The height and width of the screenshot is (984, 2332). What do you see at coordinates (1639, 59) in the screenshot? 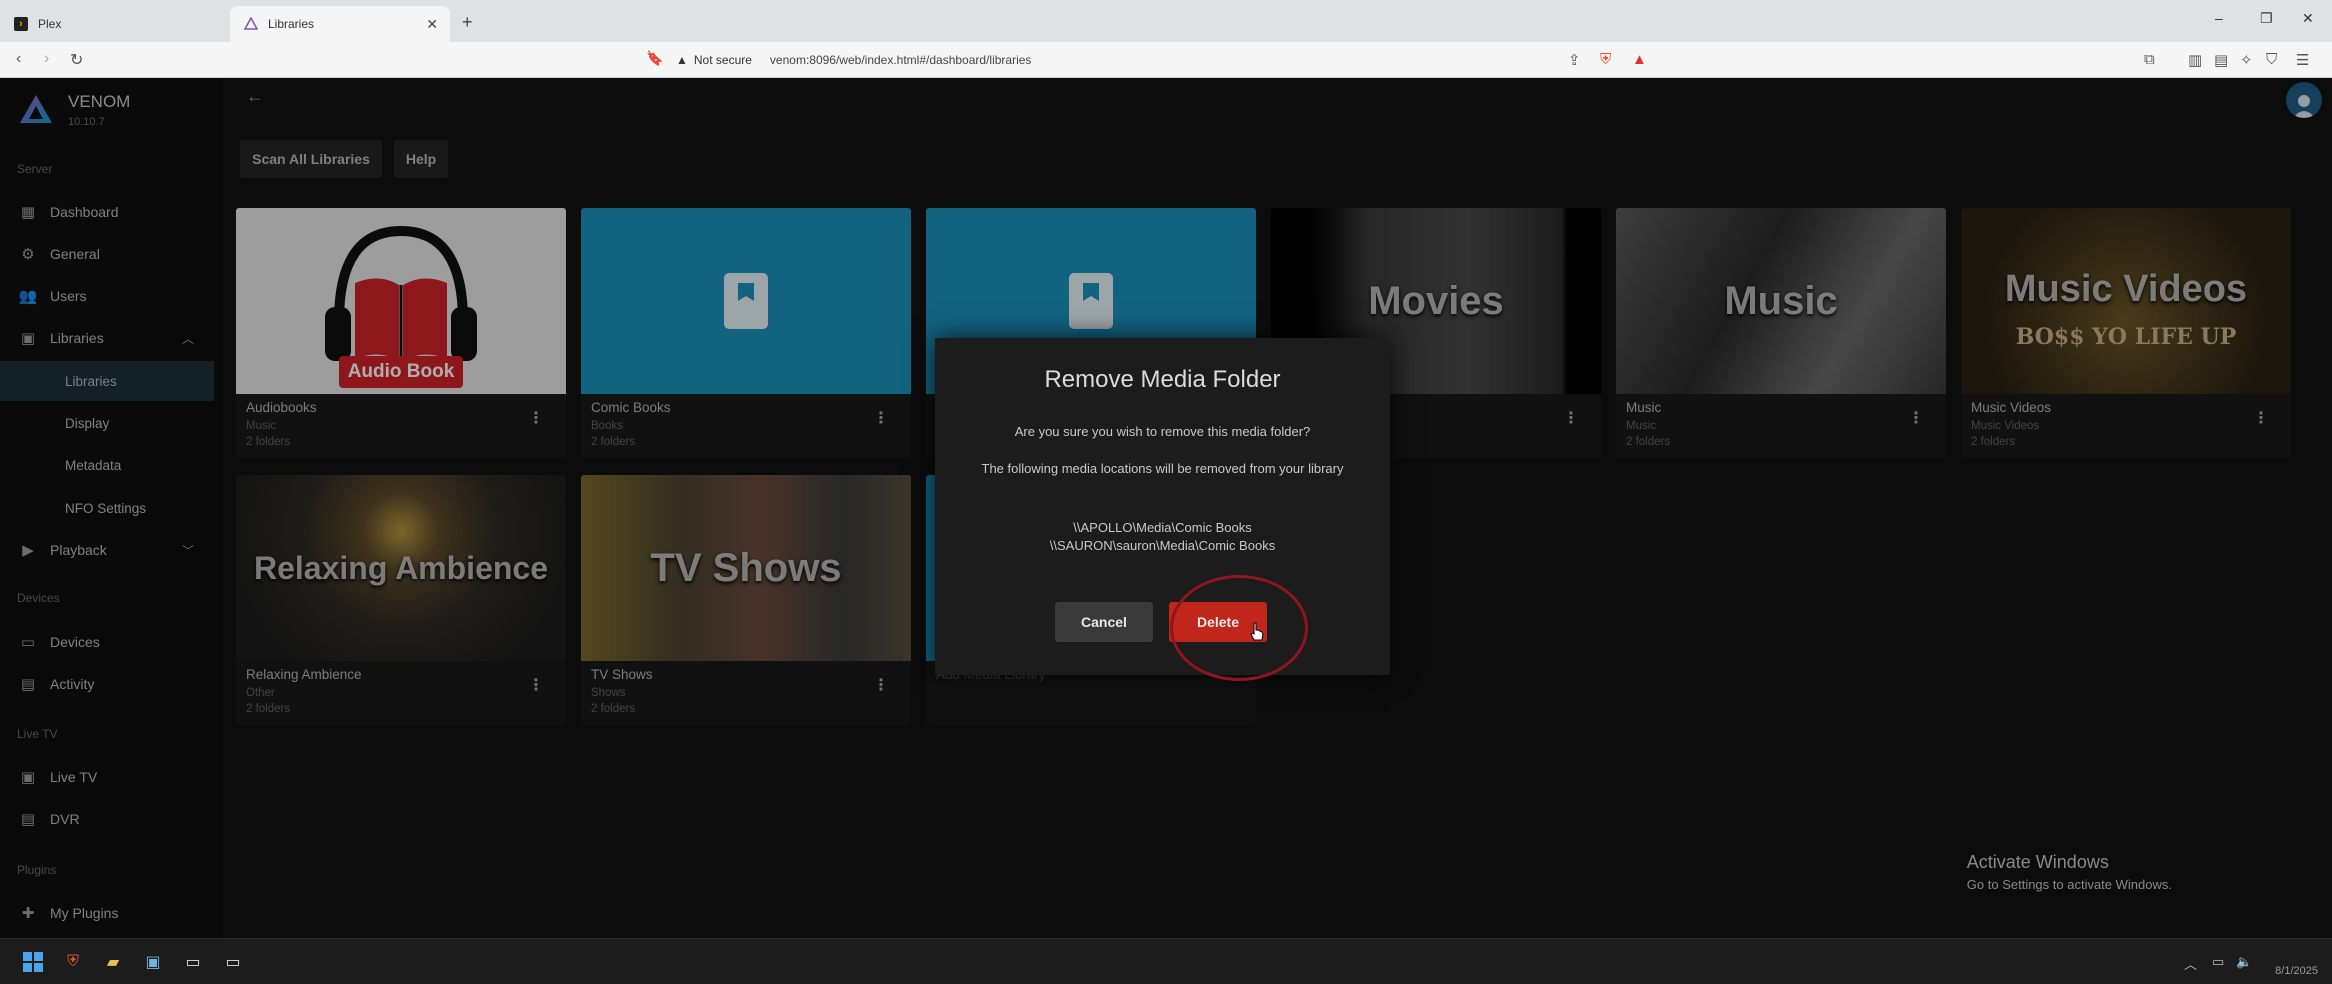
I see `brave-rewards-icon: ▲` at bounding box center [1639, 59].